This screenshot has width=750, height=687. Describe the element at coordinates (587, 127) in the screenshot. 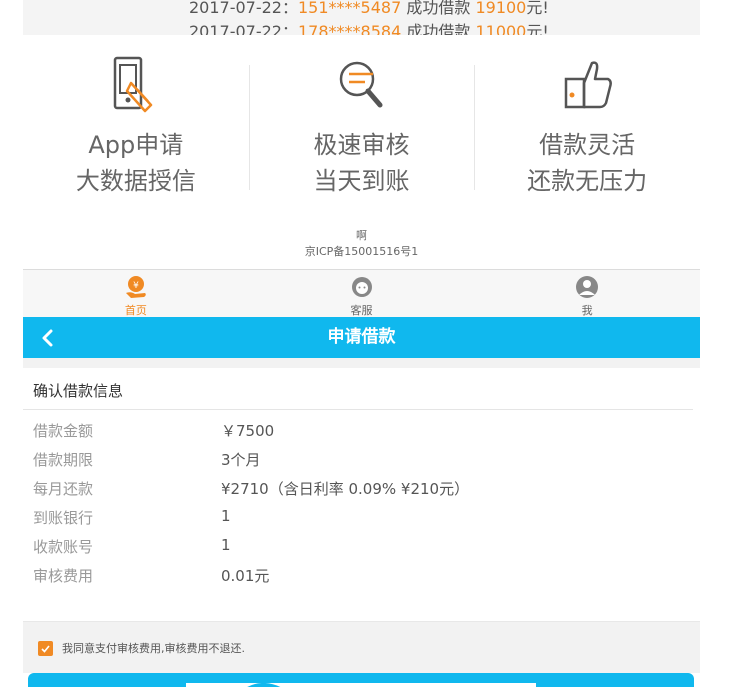

I see `feature-flexible-loan: 借款灵活 还款无压力` at that location.